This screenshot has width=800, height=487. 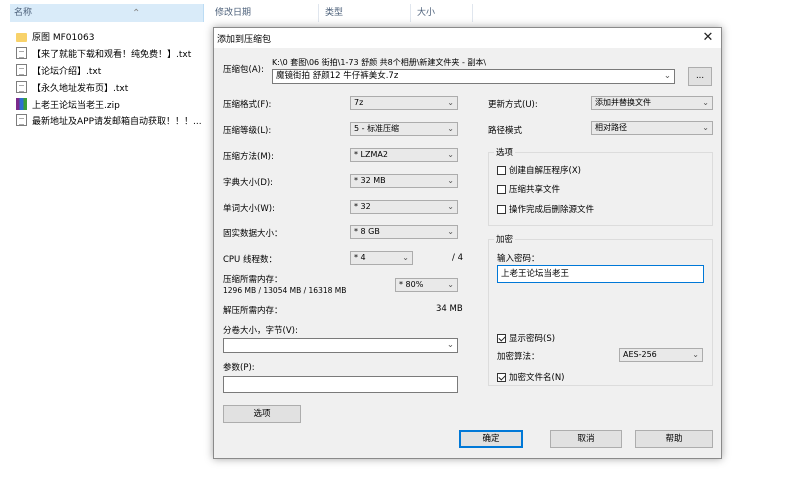 I want to click on enc-method-value: AES-256, so click(x=640, y=354).